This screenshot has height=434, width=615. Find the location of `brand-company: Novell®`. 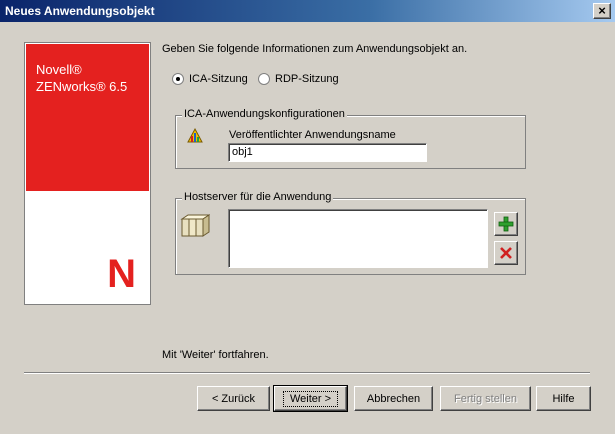

brand-company: Novell® is located at coordinates (59, 69).